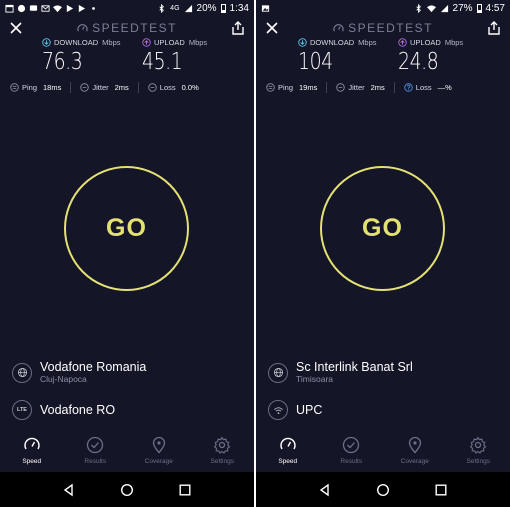  What do you see at coordinates (479, 8) in the screenshot?
I see `battery-icon` at bounding box center [479, 8].